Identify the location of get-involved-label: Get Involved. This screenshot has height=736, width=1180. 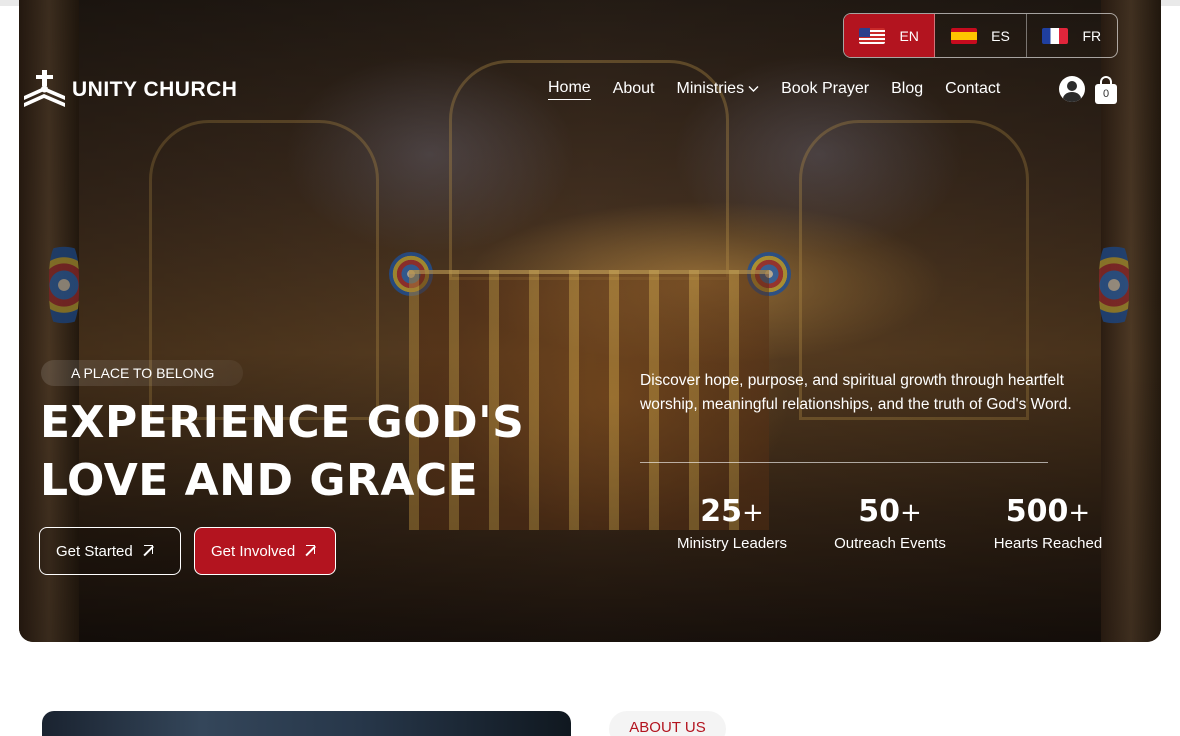
(253, 551).